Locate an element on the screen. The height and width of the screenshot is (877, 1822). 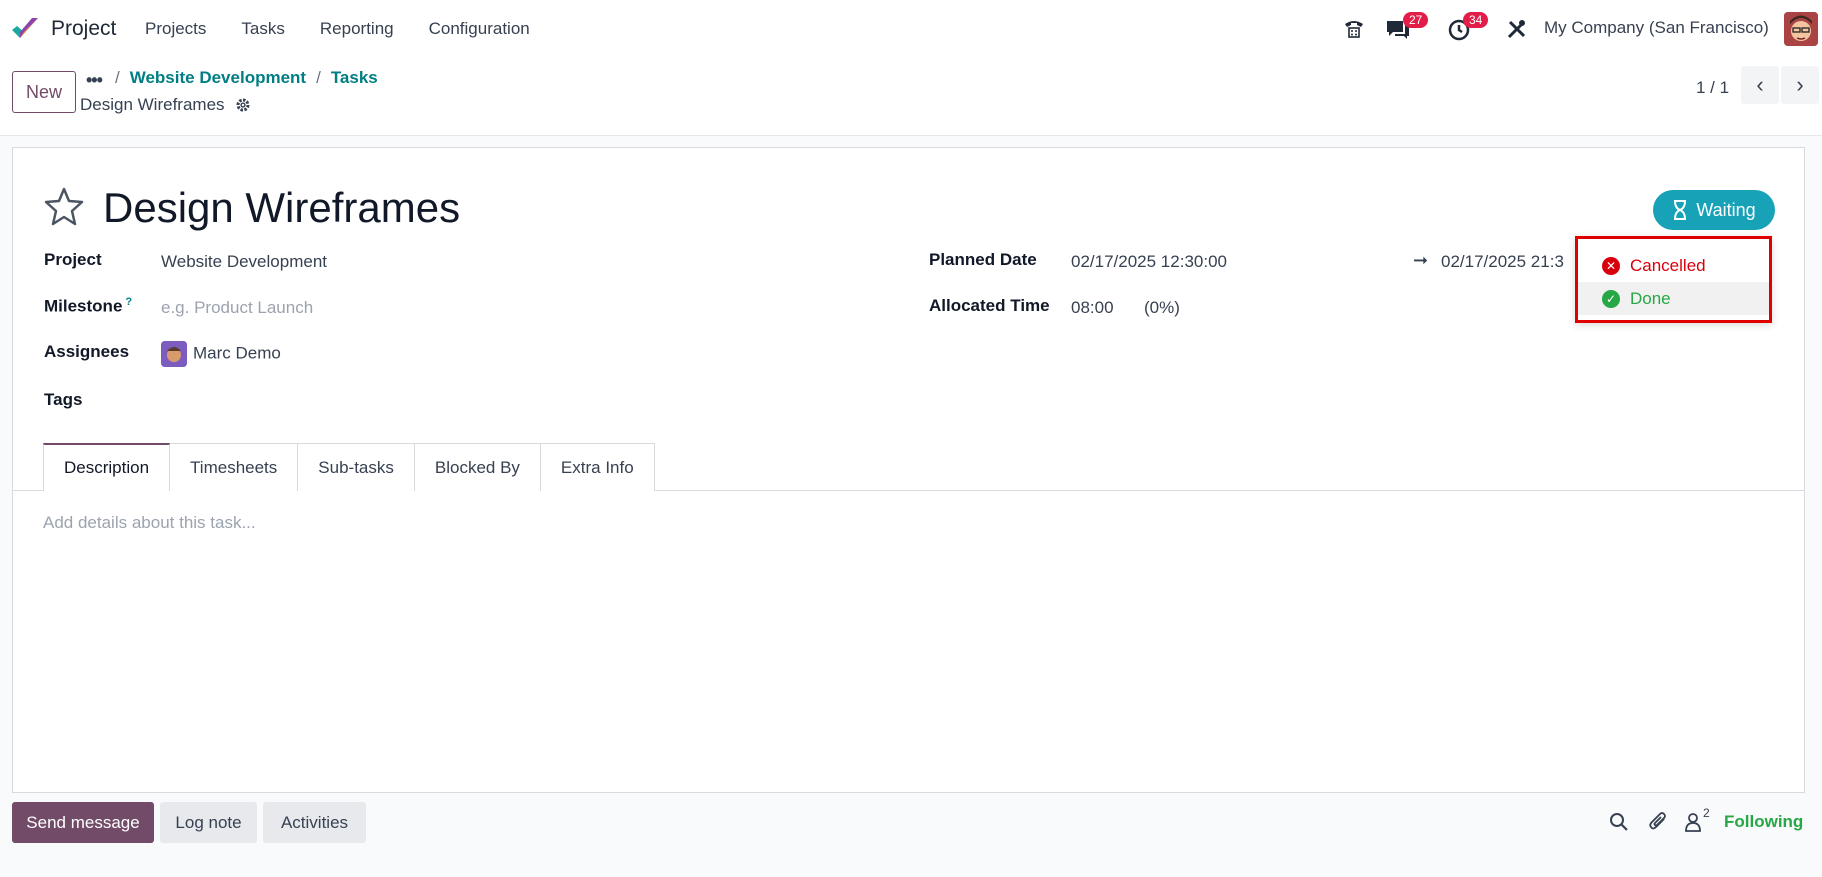
planned-date-label: Planned Date is located at coordinates (983, 259).